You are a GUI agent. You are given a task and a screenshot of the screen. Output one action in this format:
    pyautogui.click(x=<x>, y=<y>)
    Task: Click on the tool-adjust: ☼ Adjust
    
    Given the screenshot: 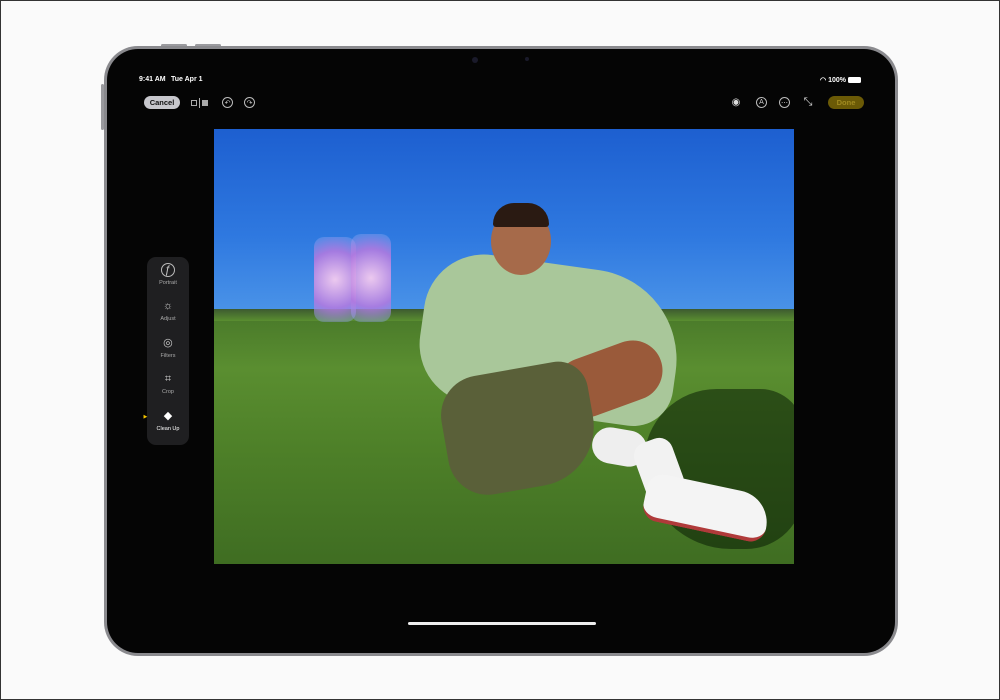 What is the action you would take?
    pyautogui.click(x=167, y=317)
    